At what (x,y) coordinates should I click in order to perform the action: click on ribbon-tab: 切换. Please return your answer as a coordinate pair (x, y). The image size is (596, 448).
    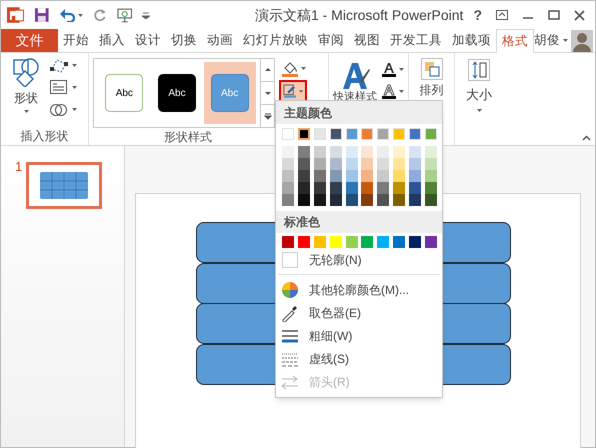
    Looking at the image, I should click on (184, 40).